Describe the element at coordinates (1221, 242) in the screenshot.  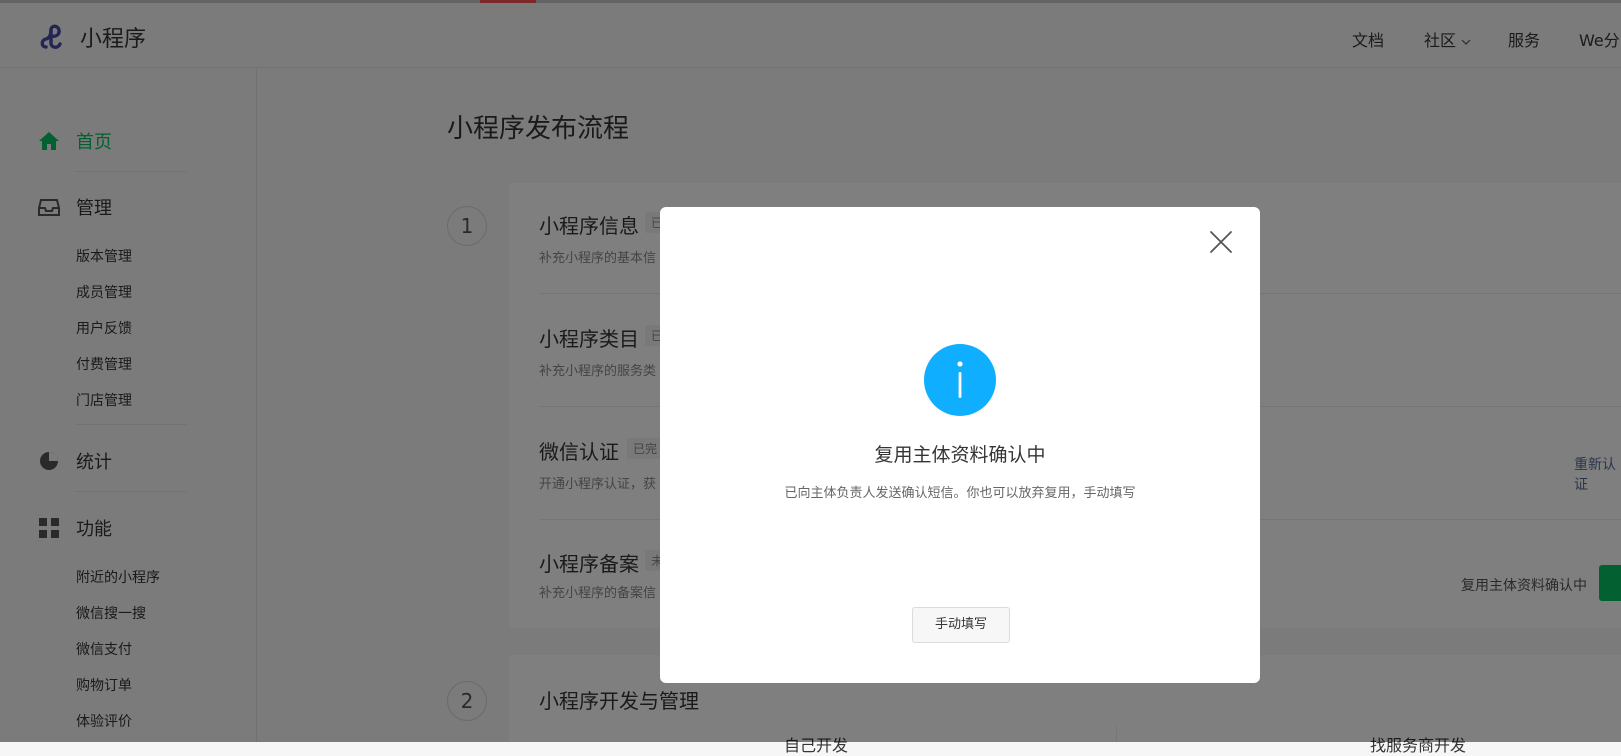
I see `close-icon` at that location.